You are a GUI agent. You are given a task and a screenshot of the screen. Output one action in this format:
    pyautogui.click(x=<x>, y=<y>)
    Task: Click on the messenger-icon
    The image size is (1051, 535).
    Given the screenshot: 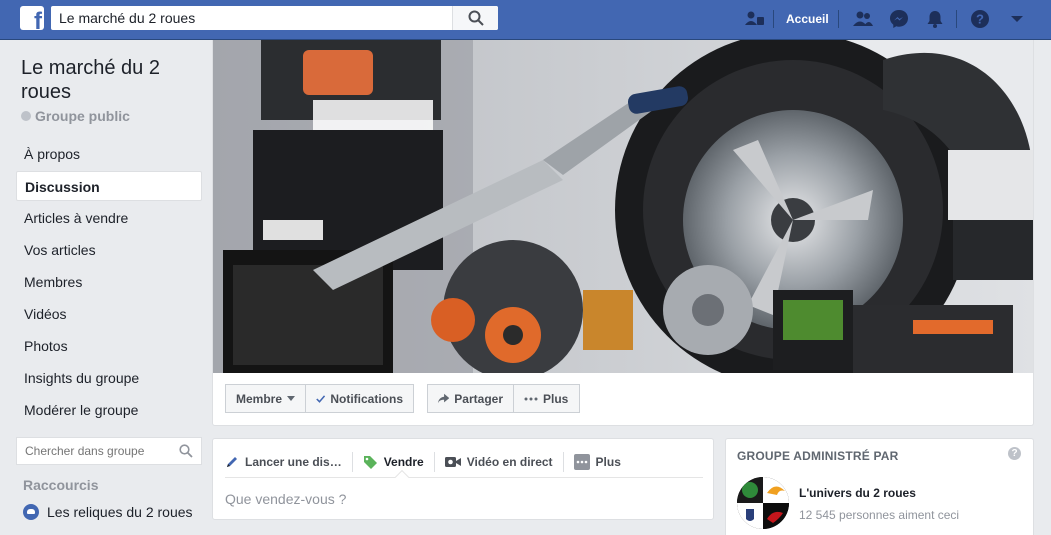 What is the action you would take?
    pyautogui.click(x=899, y=19)
    